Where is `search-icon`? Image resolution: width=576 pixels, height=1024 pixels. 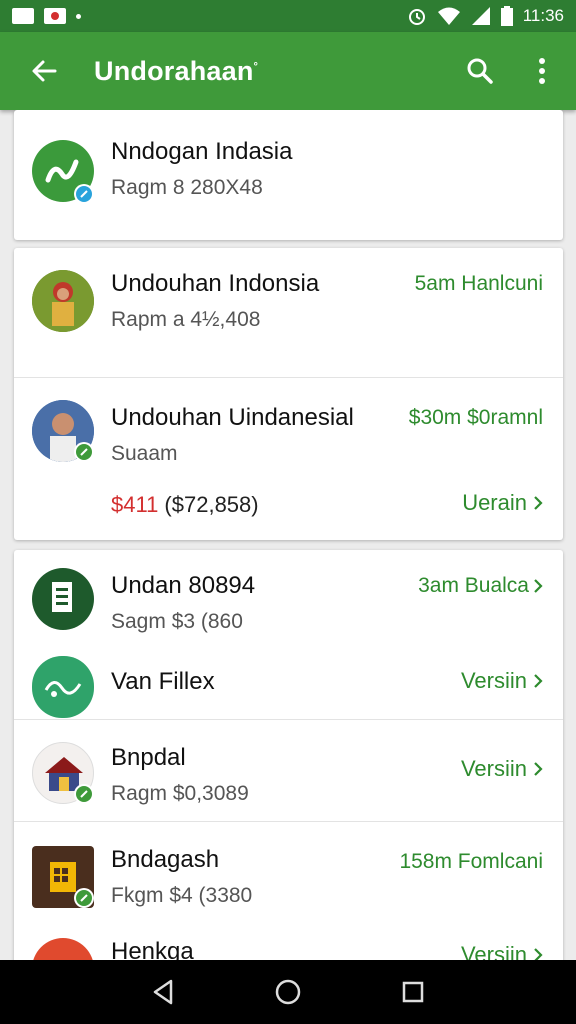
search-icon is located at coordinates (480, 71).